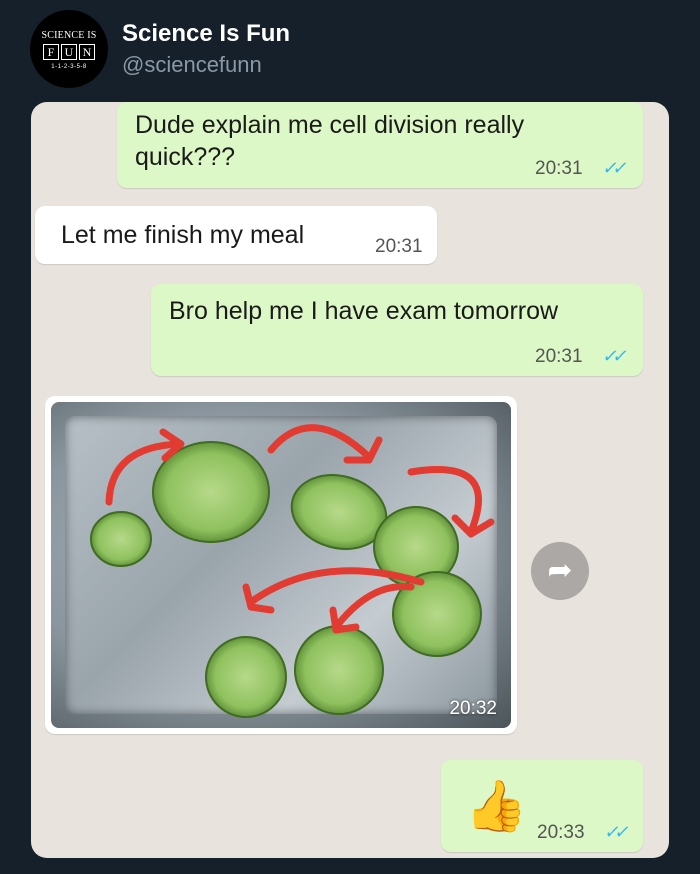  I want to click on message-bubble: 👍 20:33 ✓✓, so click(542, 806).